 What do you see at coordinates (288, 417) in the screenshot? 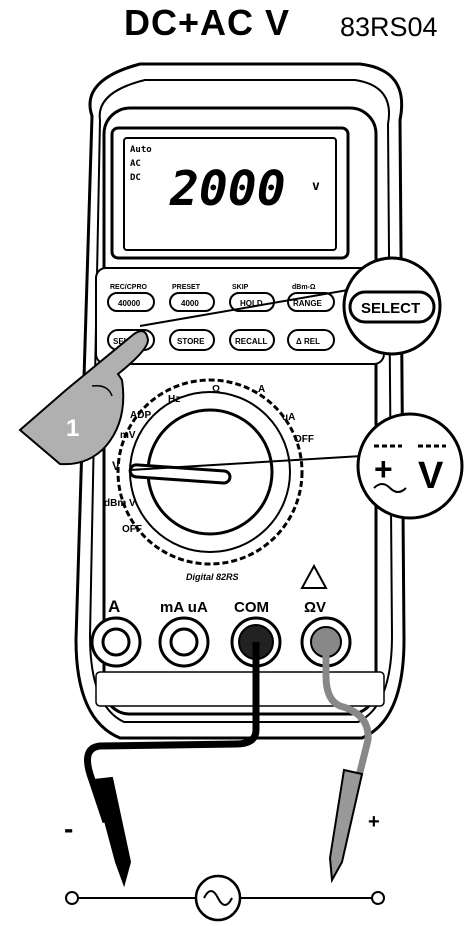
I see `dial-label-ua: uA` at bounding box center [288, 417].